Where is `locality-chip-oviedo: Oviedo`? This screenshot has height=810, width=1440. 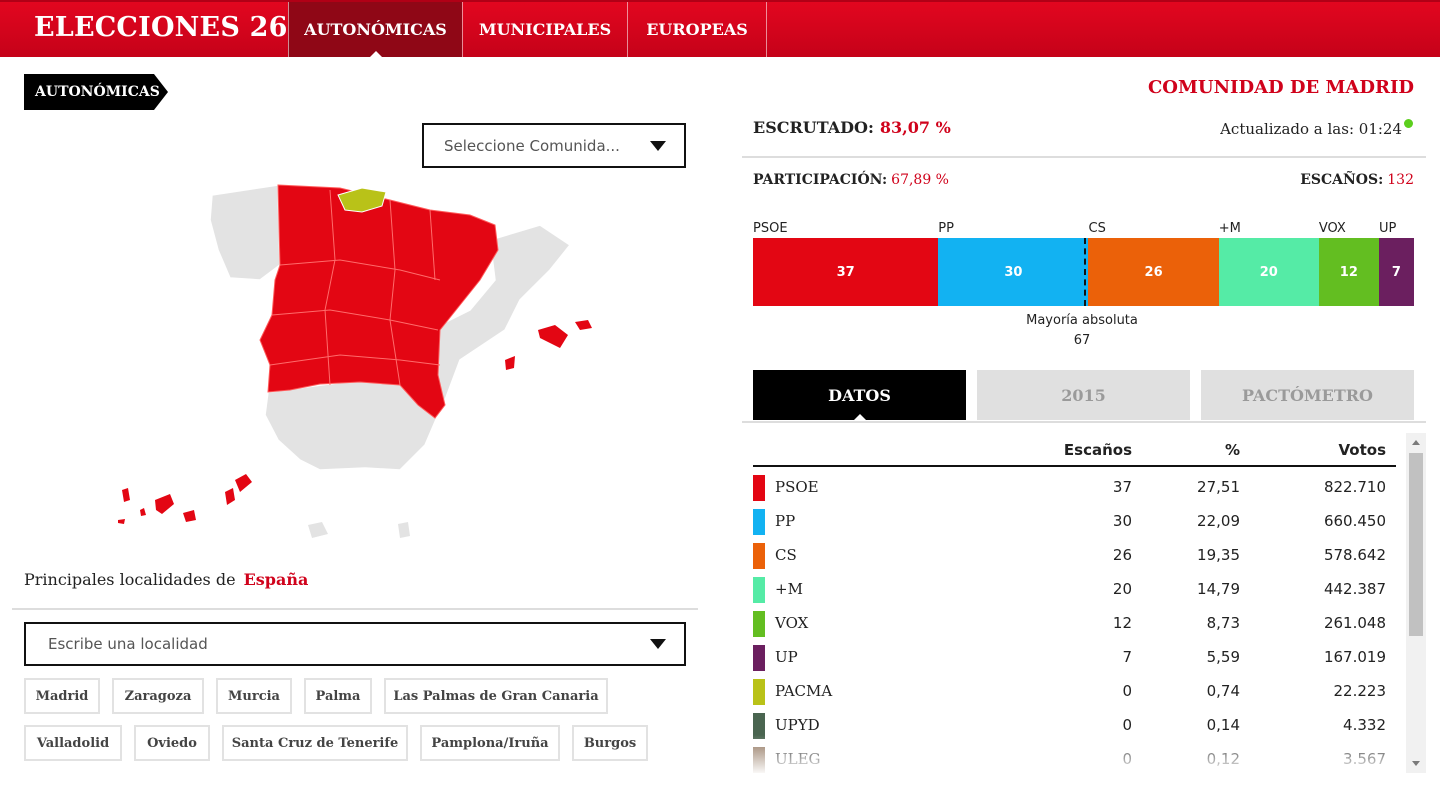
locality-chip-oviedo: Oviedo is located at coordinates (172, 743).